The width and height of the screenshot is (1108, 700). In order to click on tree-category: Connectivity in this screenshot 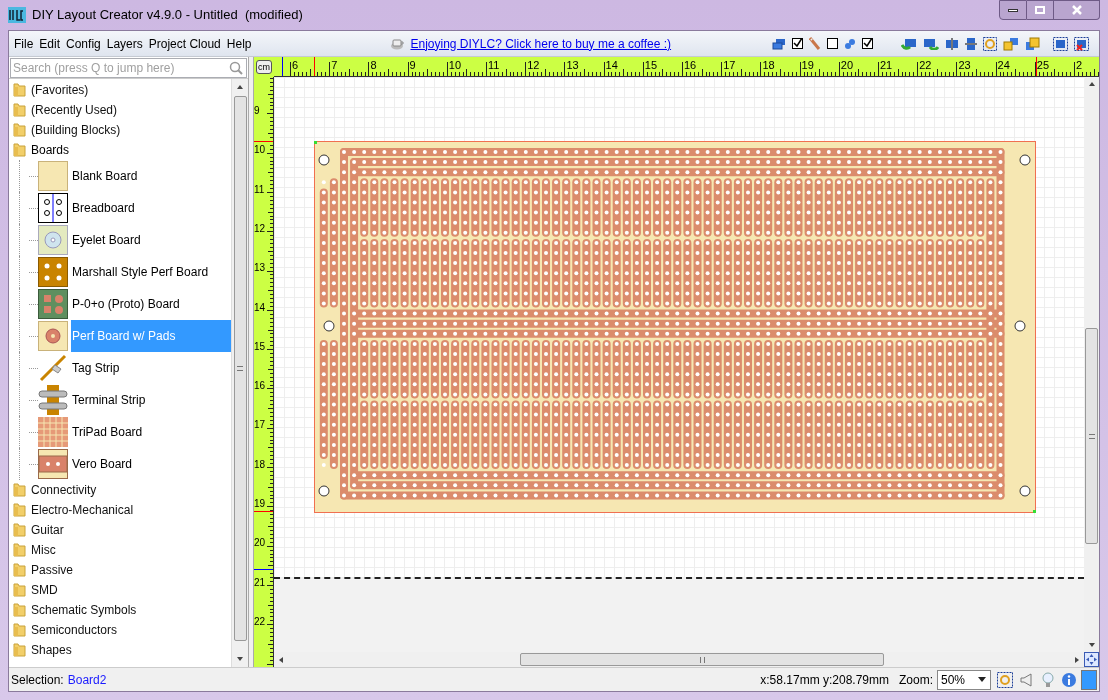, I will do `click(64, 490)`.